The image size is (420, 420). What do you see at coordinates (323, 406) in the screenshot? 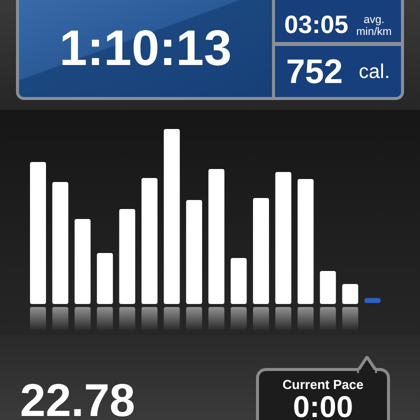
I see `current-pace-value: 0:00` at bounding box center [323, 406].